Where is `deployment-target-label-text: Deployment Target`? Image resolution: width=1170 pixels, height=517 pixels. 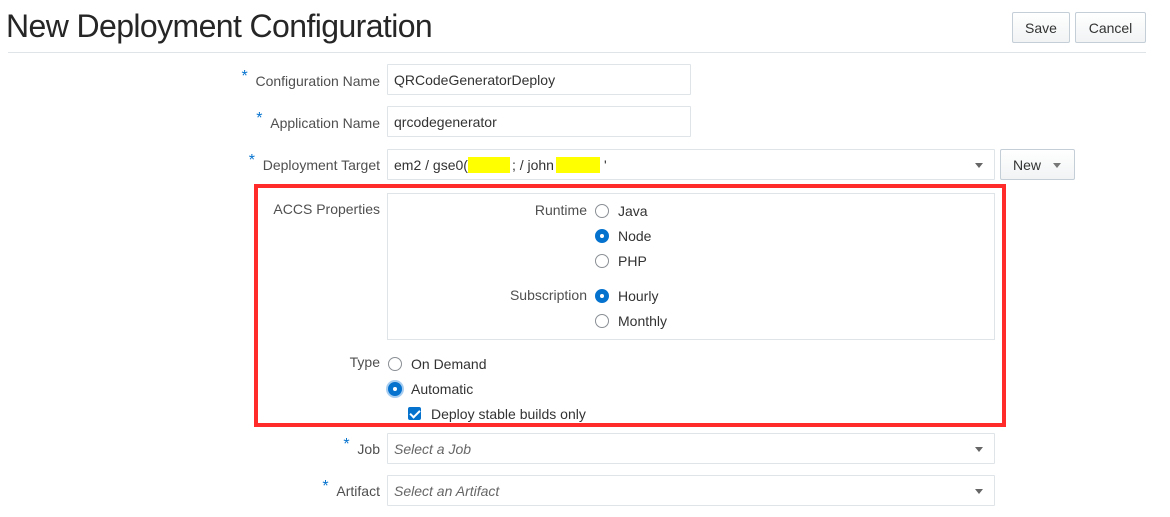
deployment-target-label-text: Deployment Target is located at coordinates (321, 165).